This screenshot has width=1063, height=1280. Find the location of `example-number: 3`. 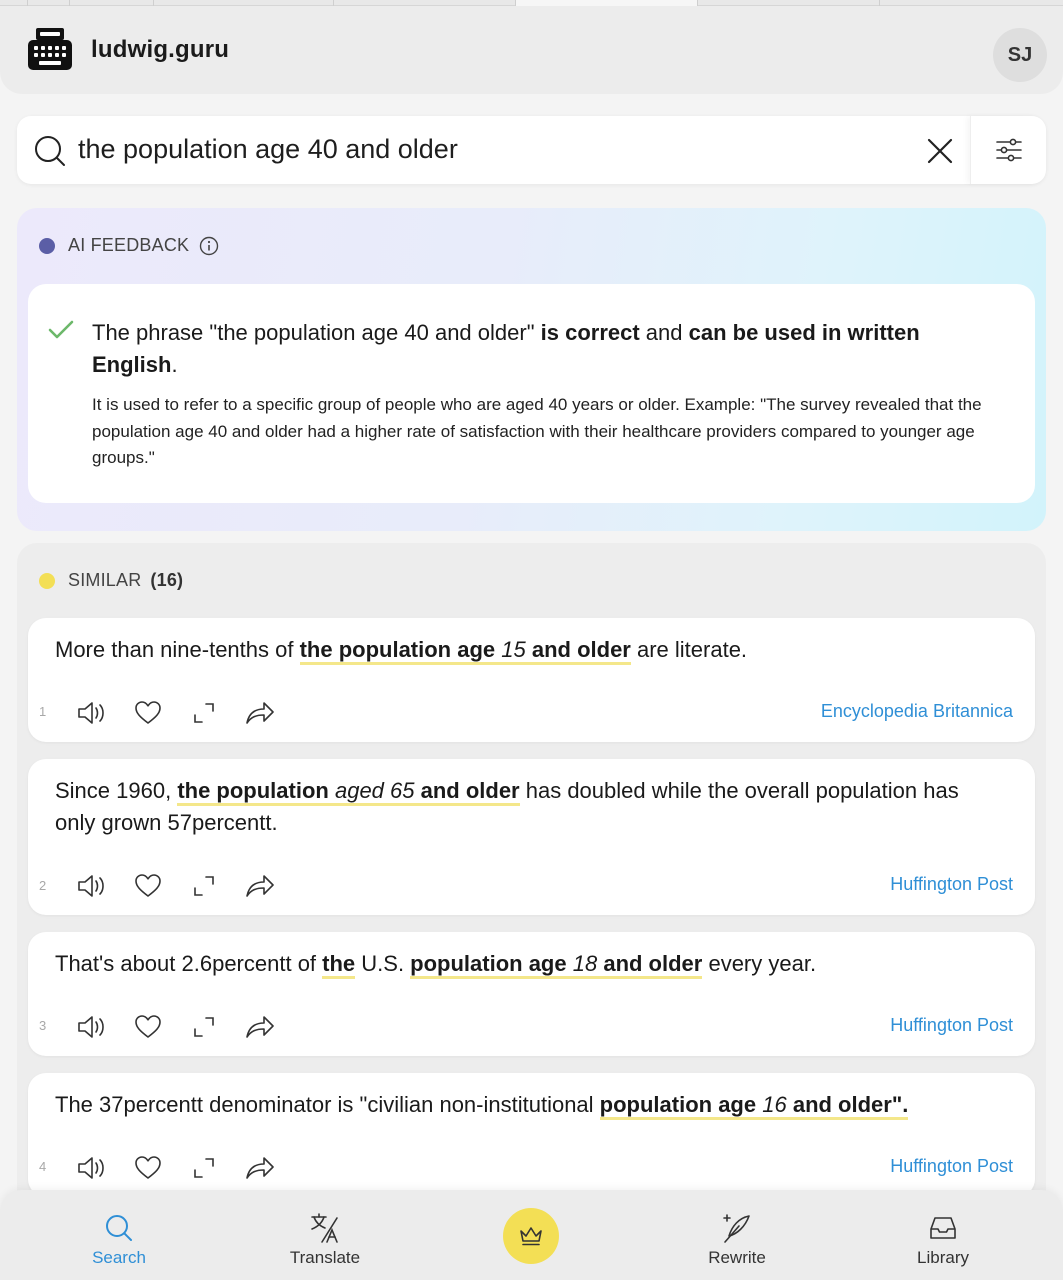

example-number: 3 is located at coordinates (43, 1025).